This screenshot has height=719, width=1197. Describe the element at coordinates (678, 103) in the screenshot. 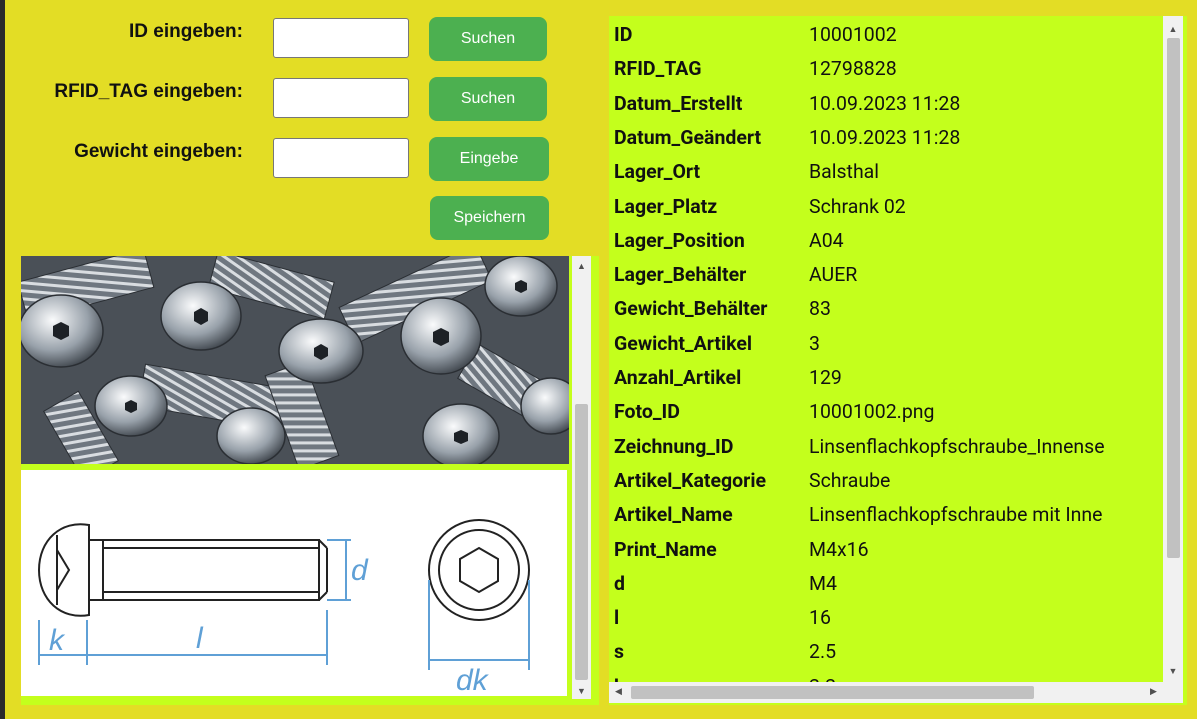

I see `detail-key: Datum_Erstellt` at that location.